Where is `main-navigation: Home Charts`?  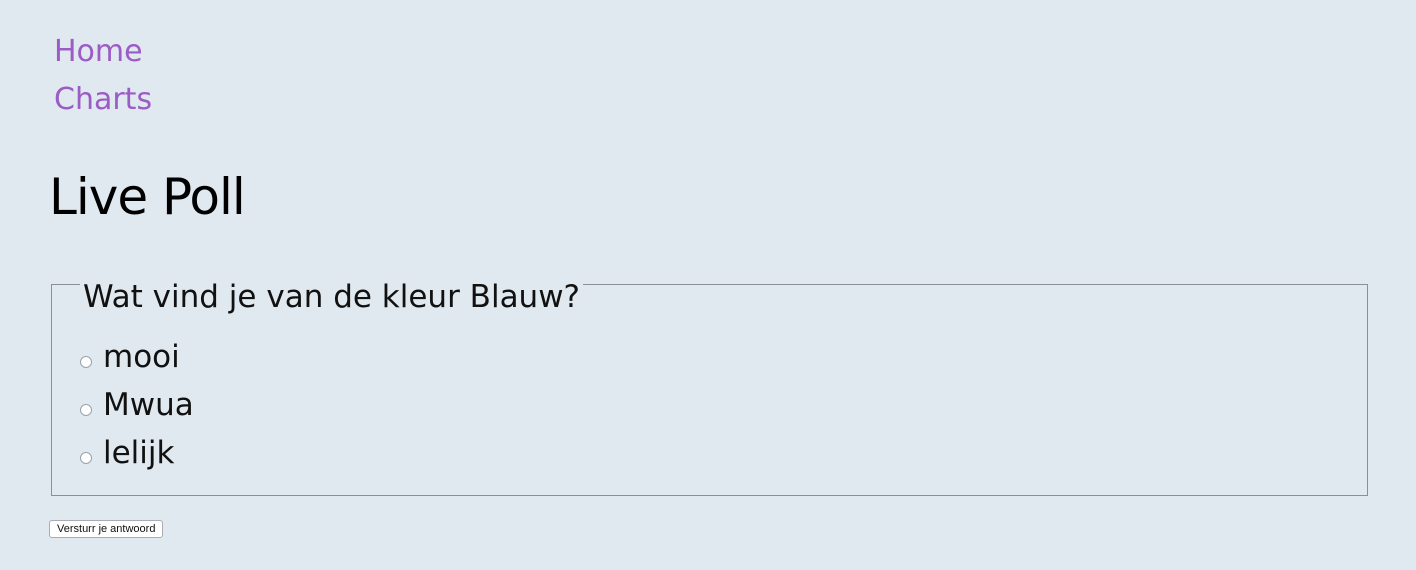 main-navigation: Home Charts is located at coordinates (103, 76).